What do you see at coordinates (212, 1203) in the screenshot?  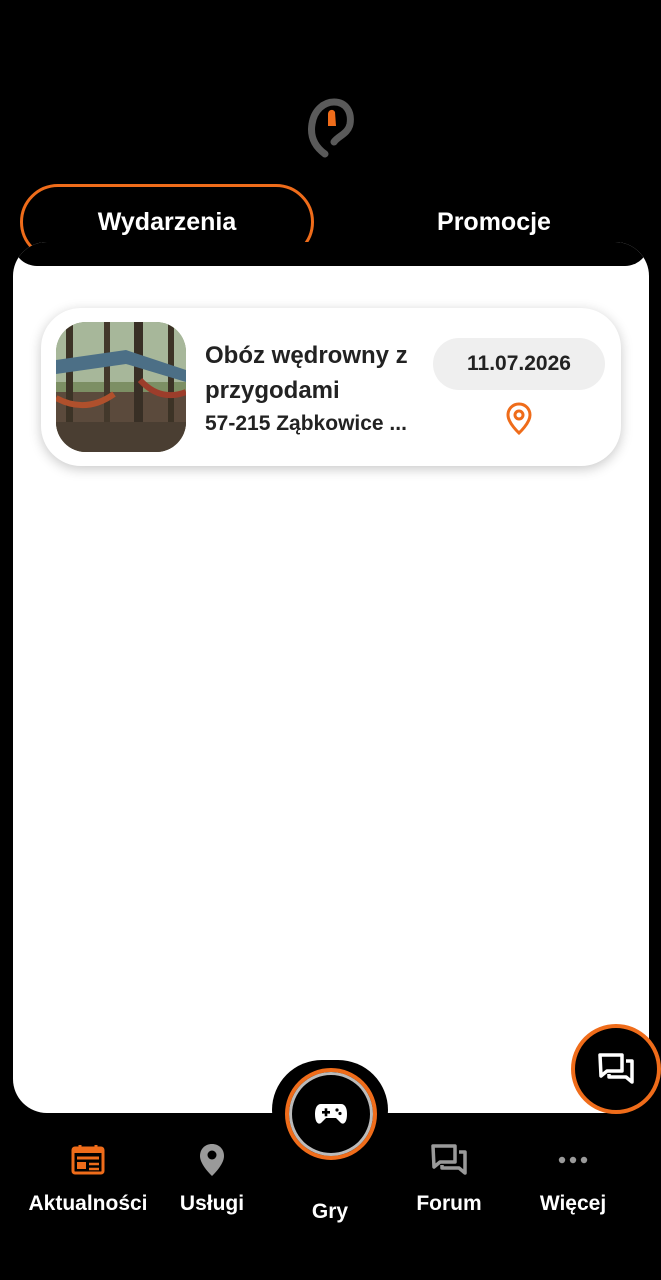 I see `nav-label: Usługi` at bounding box center [212, 1203].